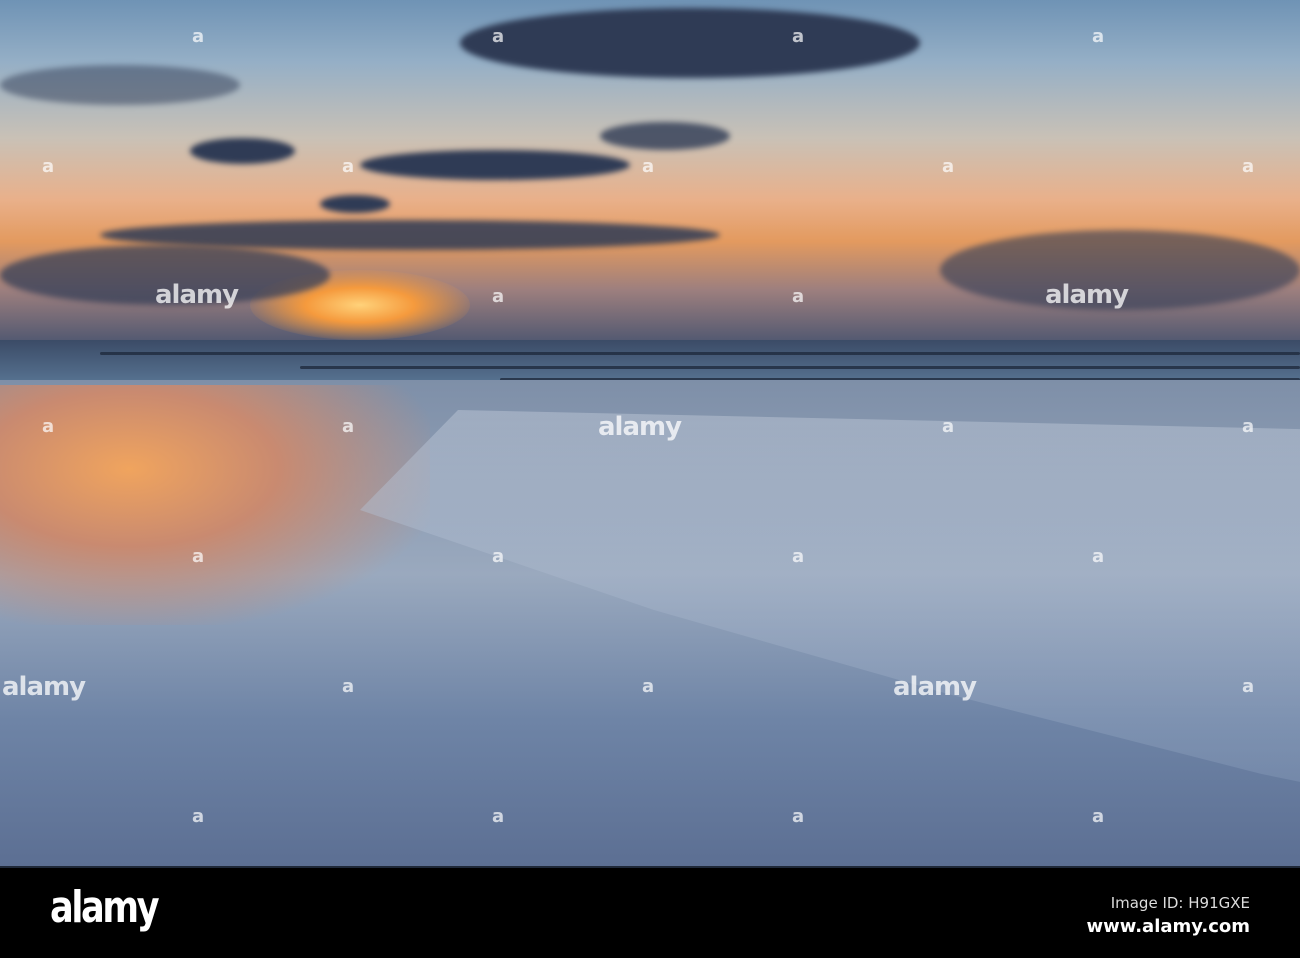 This screenshot has height=958, width=1300. What do you see at coordinates (1180, 903) in the screenshot?
I see `image-id: Image ID: H91GXE` at bounding box center [1180, 903].